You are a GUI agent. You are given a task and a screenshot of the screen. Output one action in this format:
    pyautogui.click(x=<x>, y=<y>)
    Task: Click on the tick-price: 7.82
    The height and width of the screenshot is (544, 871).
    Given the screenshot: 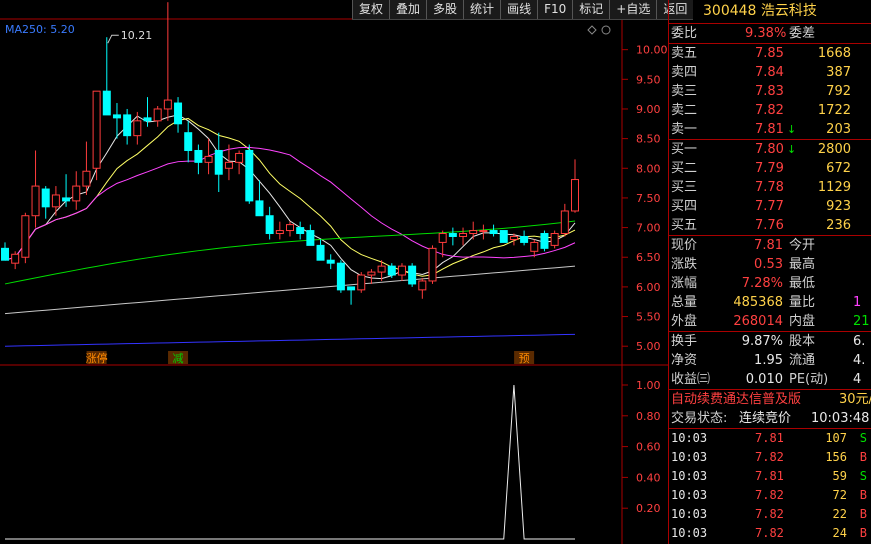 What is the action you would take?
    pyautogui.click(x=769, y=495)
    